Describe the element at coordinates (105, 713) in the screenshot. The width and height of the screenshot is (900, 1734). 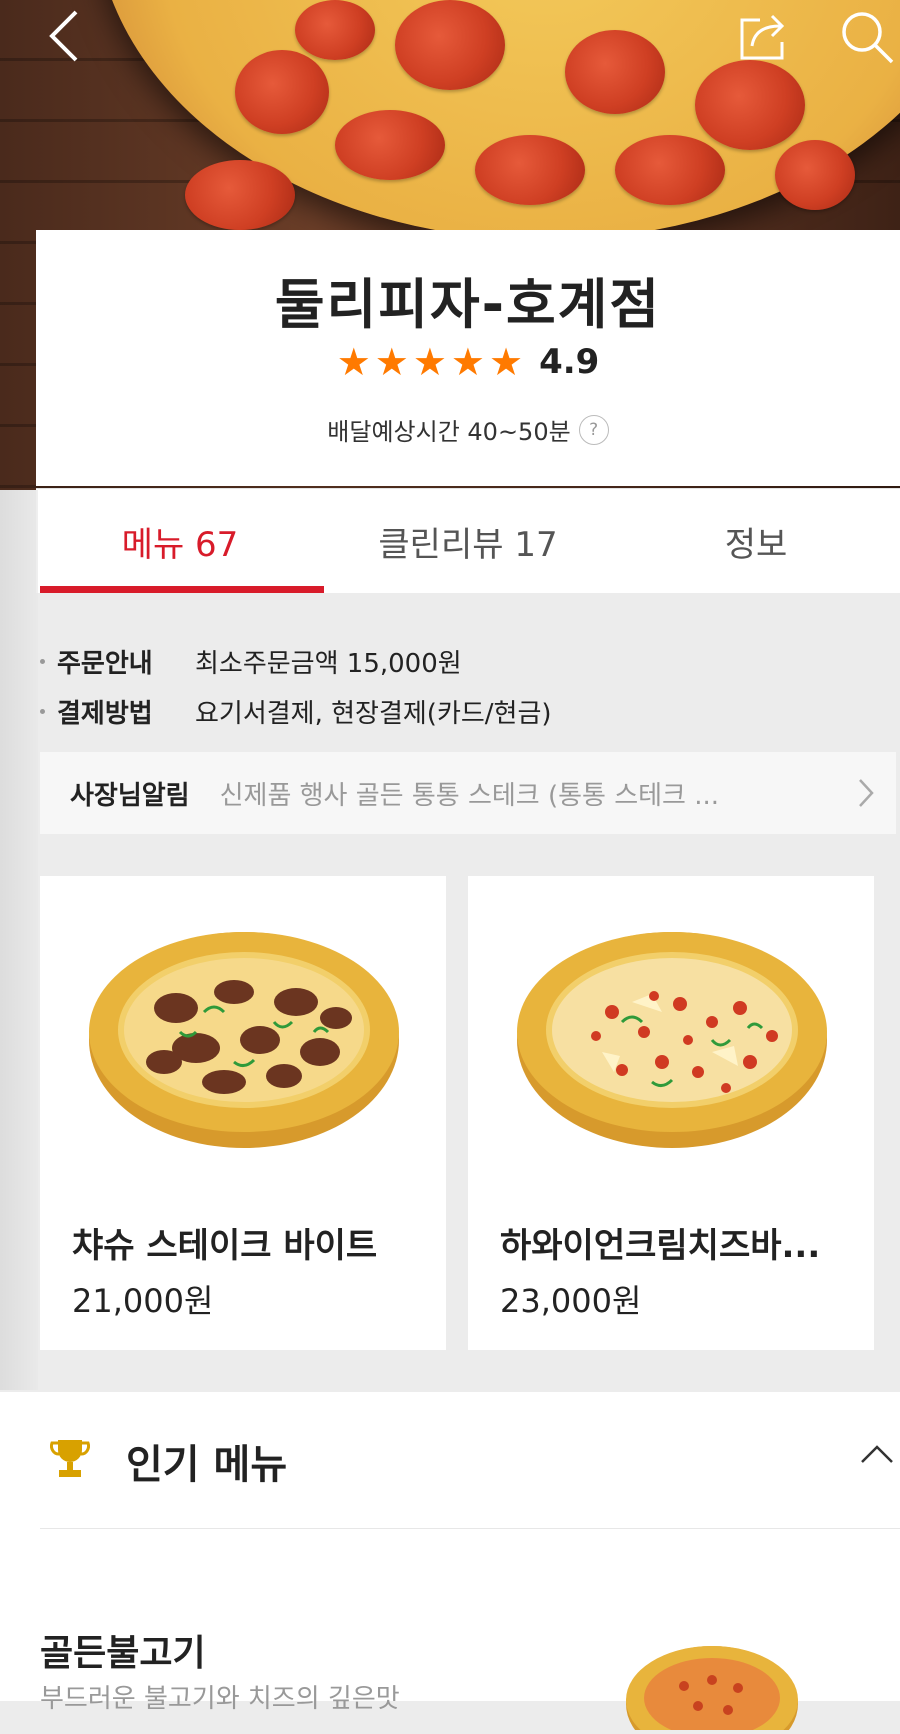
I see `payment-method-label: 결제방법` at that location.